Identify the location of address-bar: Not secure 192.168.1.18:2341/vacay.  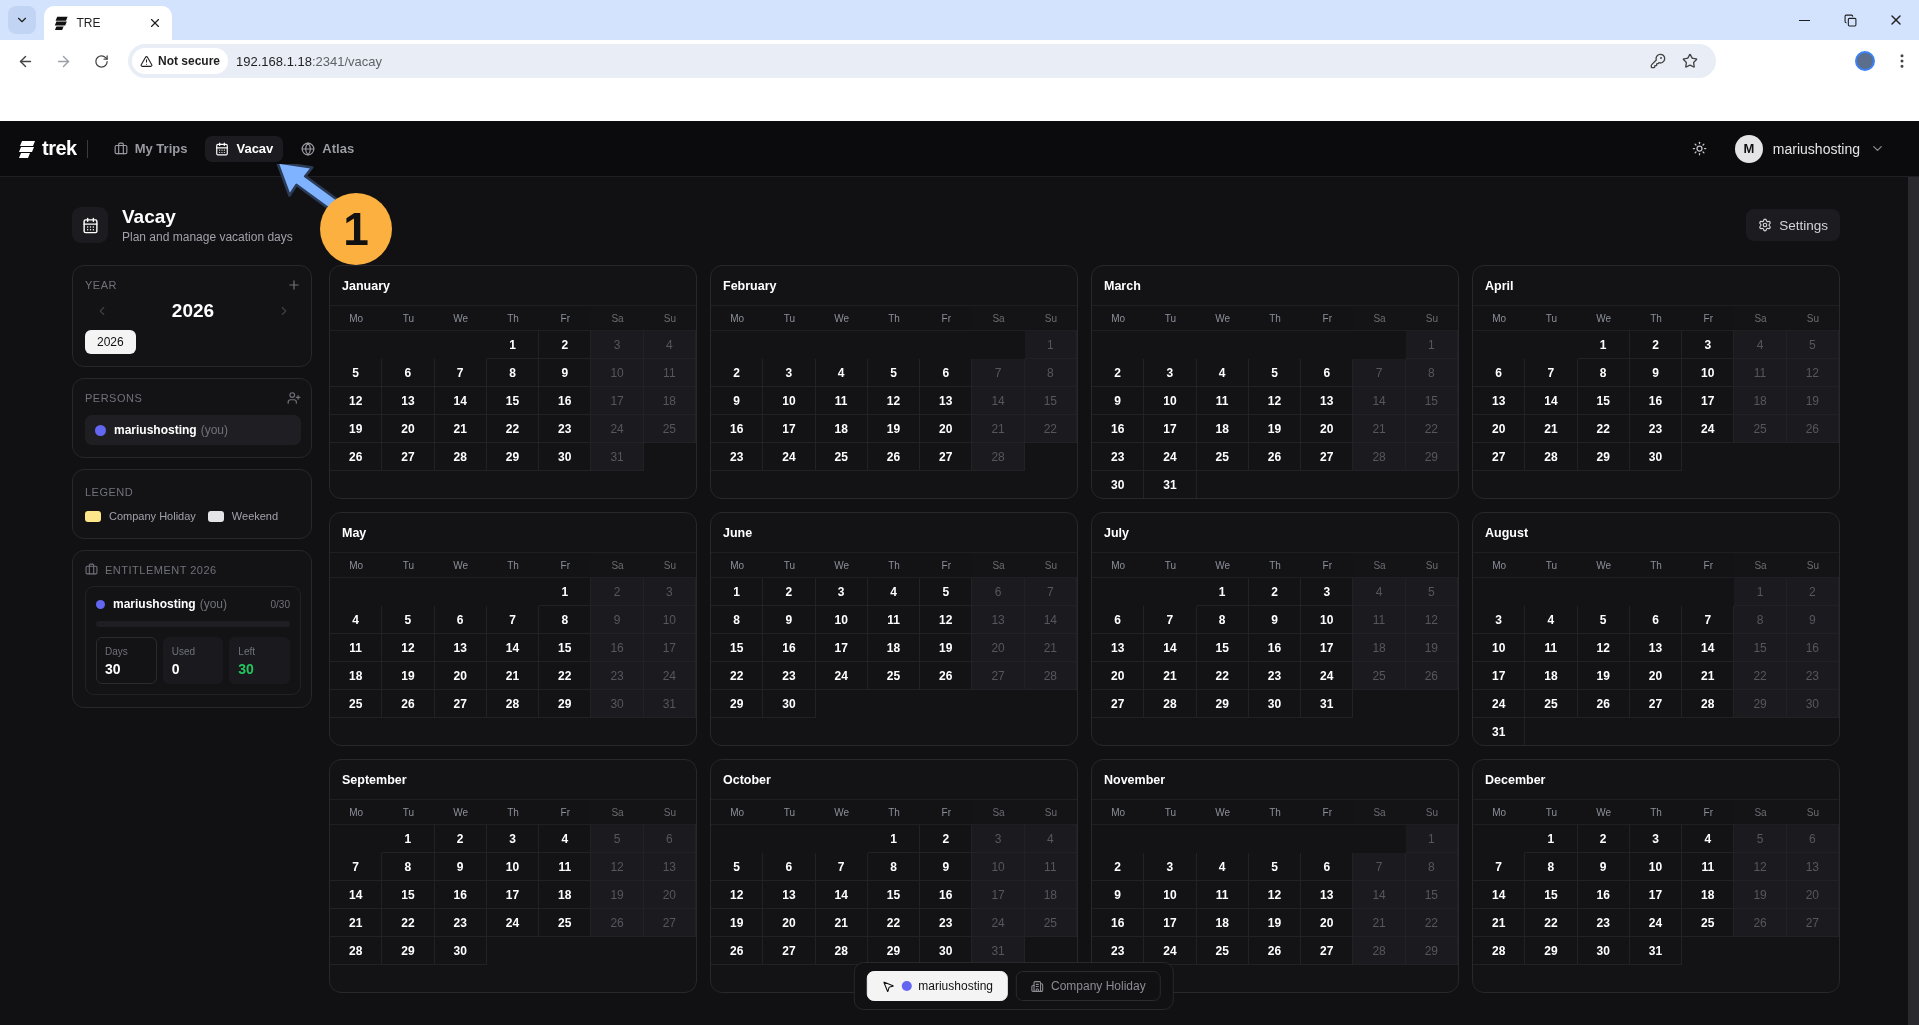
(922, 61).